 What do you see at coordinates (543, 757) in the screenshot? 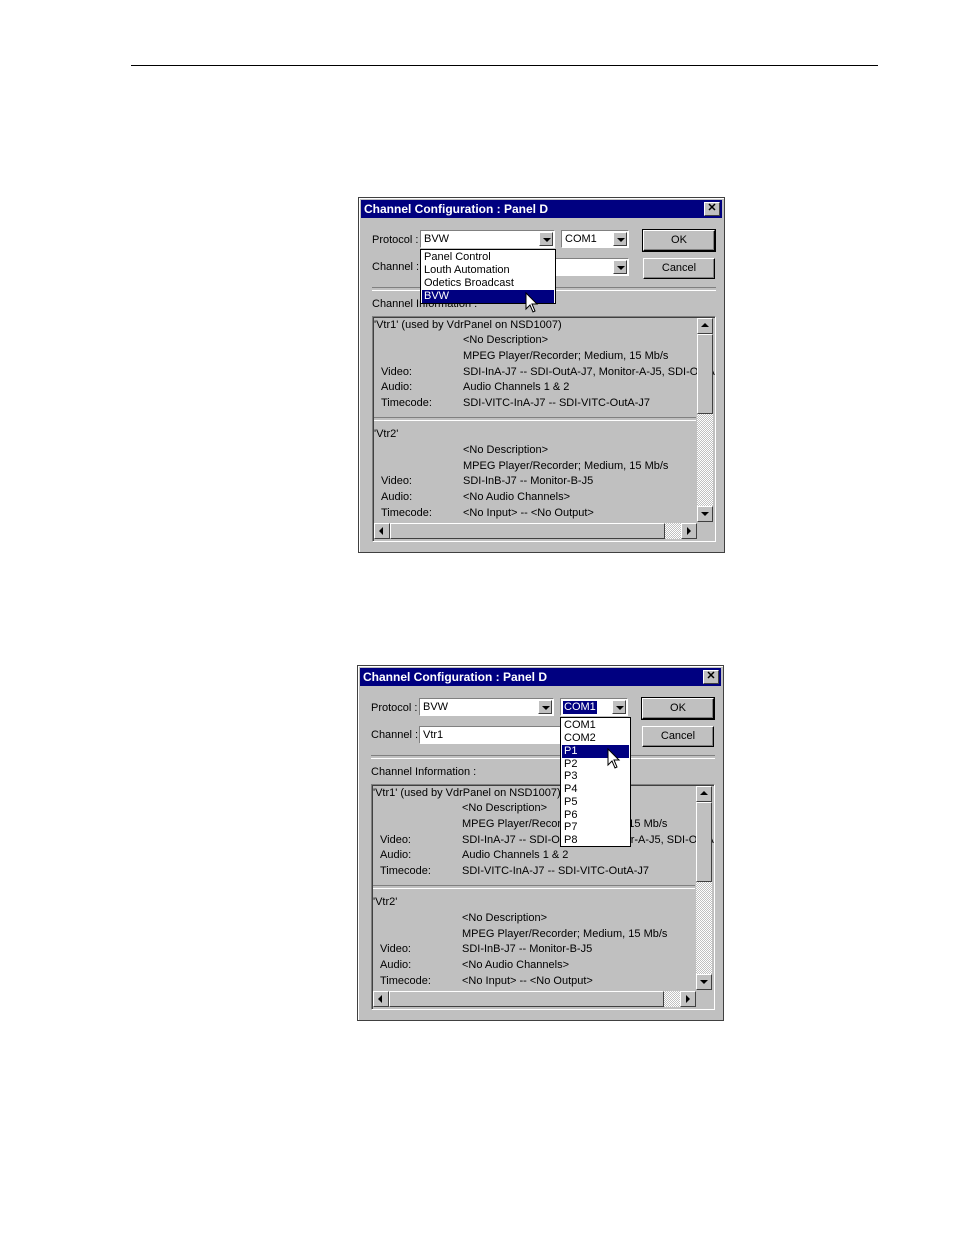
I see `divider` at bounding box center [543, 757].